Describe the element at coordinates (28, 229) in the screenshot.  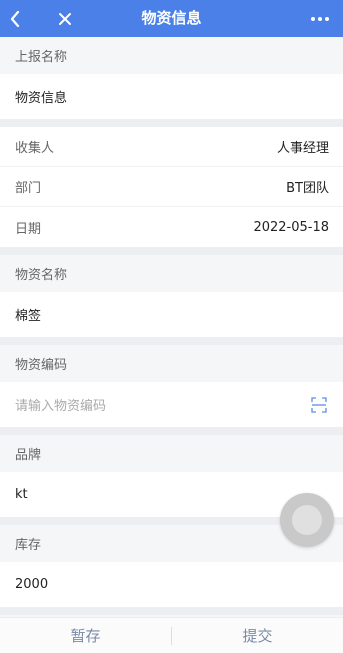
I see `date-label: 日期` at that location.